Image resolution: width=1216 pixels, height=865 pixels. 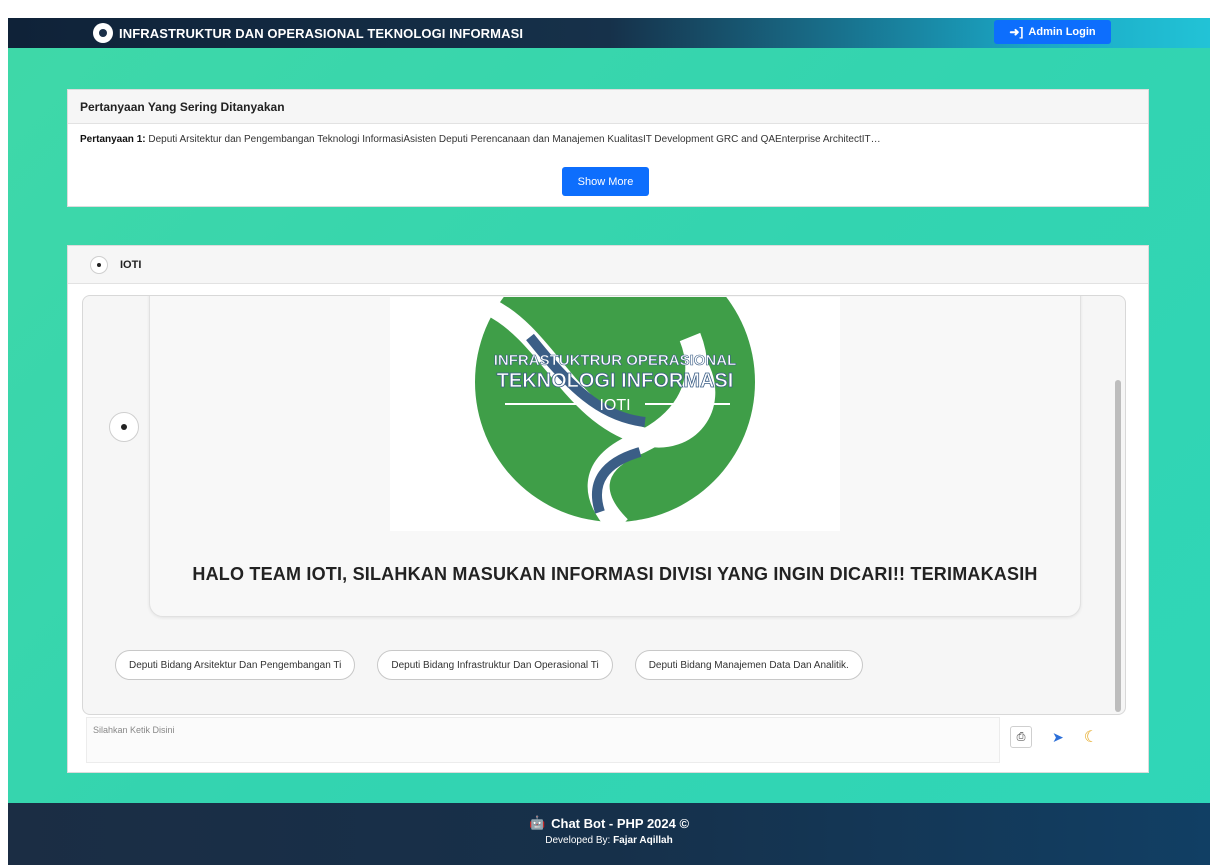 I want to click on footer-developed-label: Developed By:, so click(x=578, y=840).